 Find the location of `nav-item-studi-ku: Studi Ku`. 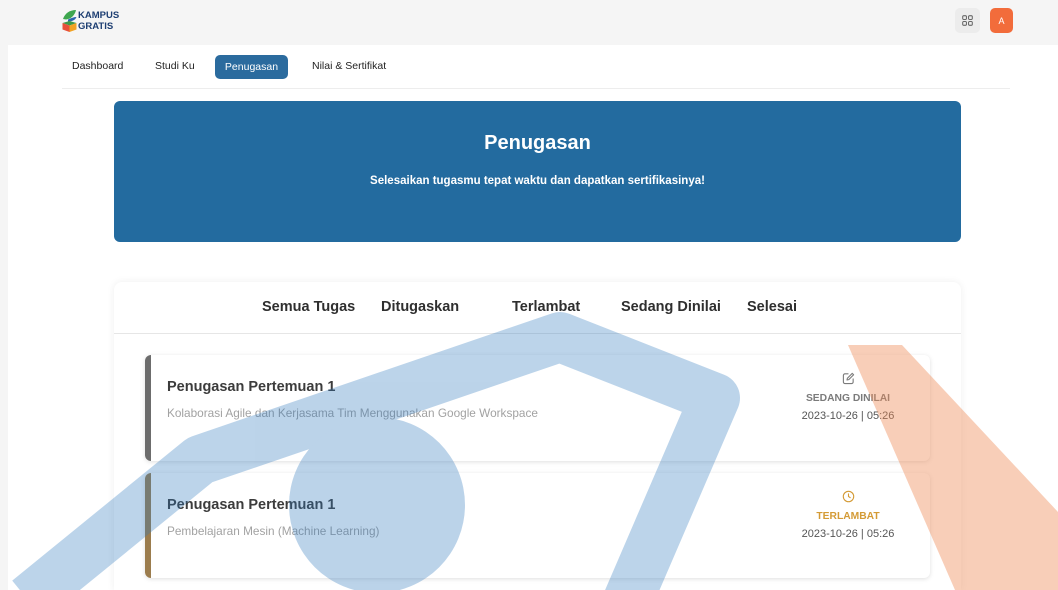

nav-item-studi-ku: Studi Ku is located at coordinates (175, 66).